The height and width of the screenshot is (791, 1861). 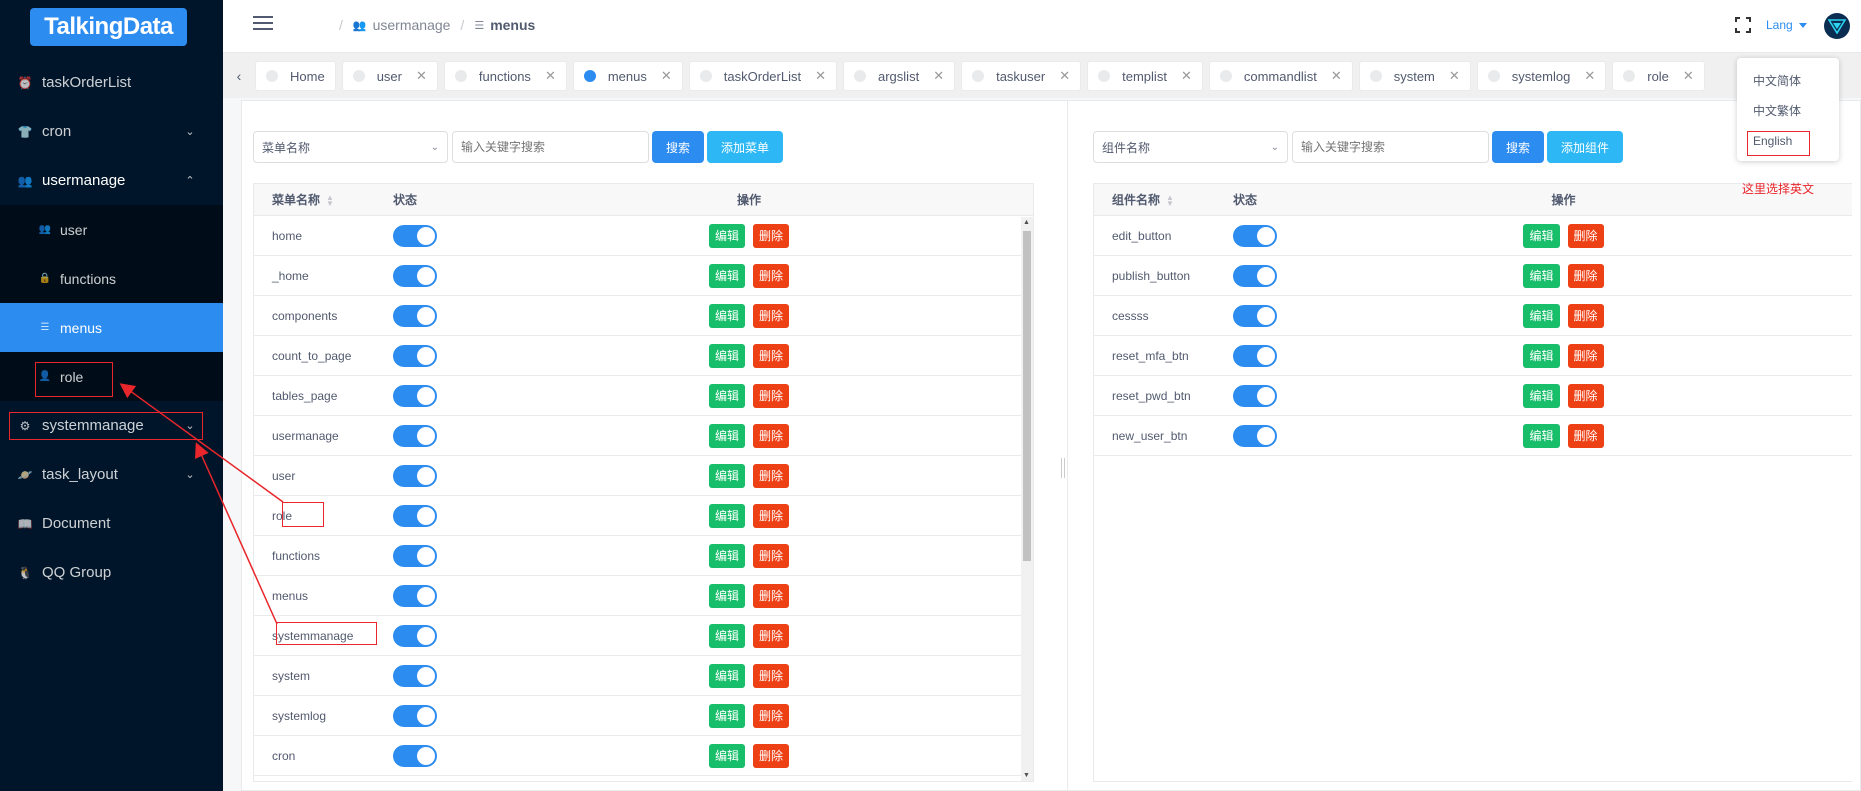 What do you see at coordinates (1788, 111) in the screenshot?
I see `lang-option-zh-tw: 中文繁体` at bounding box center [1788, 111].